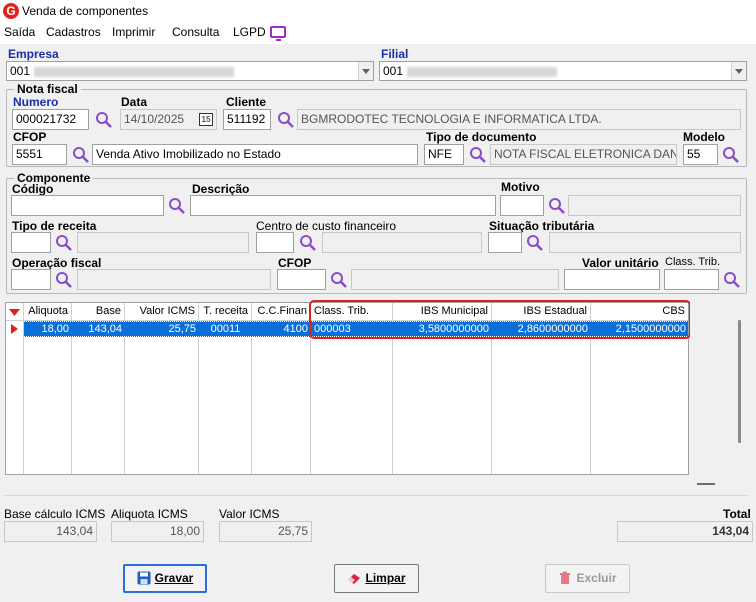 The image size is (756, 602). Describe the element at coordinates (225, 312) in the screenshot. I see `col-t-receita-header: T. receita` at that location.